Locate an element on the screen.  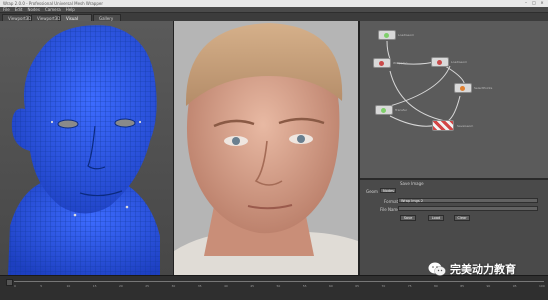
node-label: Wrapping is located at coordinates (400, 63).